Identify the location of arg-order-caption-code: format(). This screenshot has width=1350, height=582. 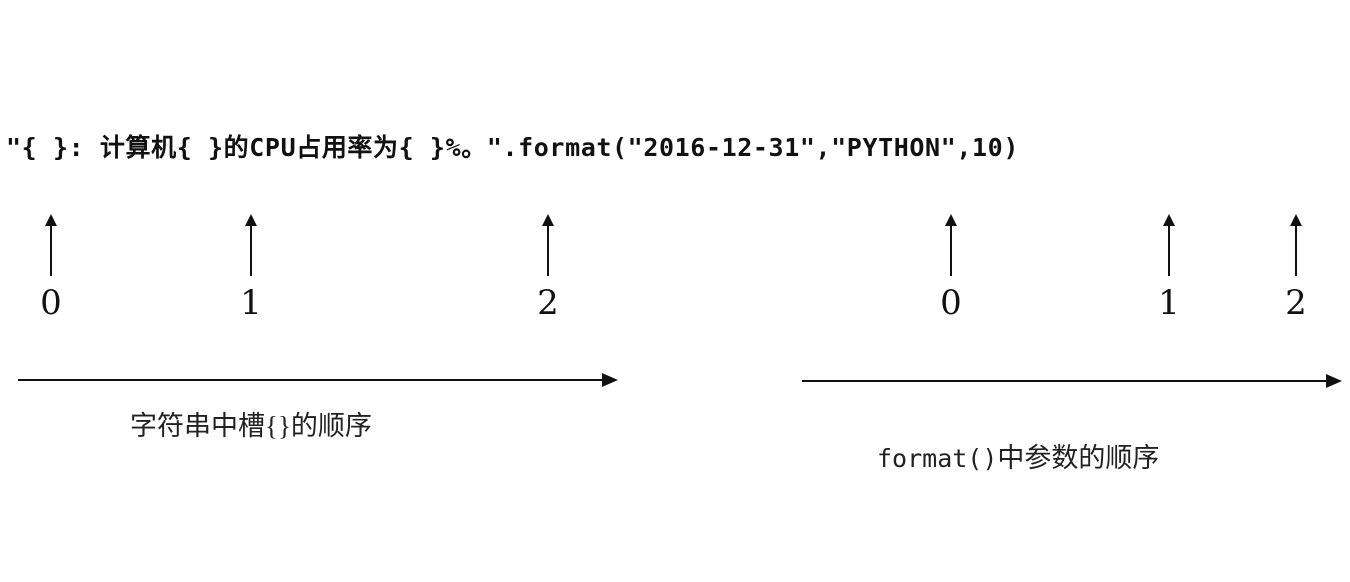
(937, 458).